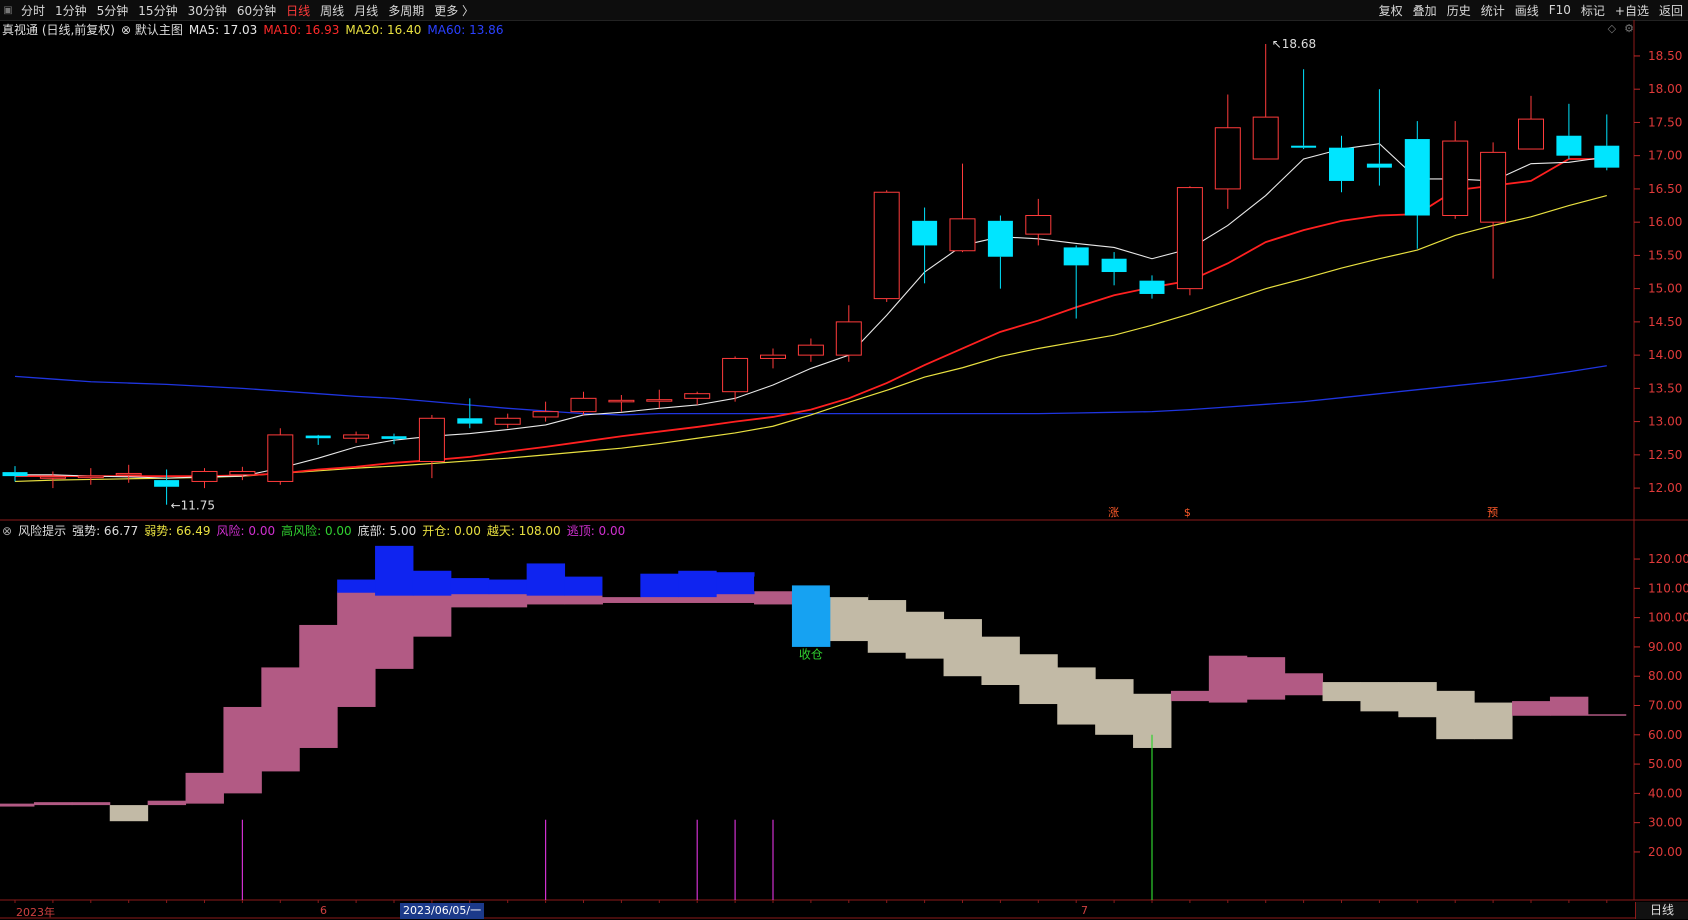  What do you see at coordinates (1665, 793) in the screenshot?
I see `risk-tick-label: 40.00` at bounding box center [1665, 793].